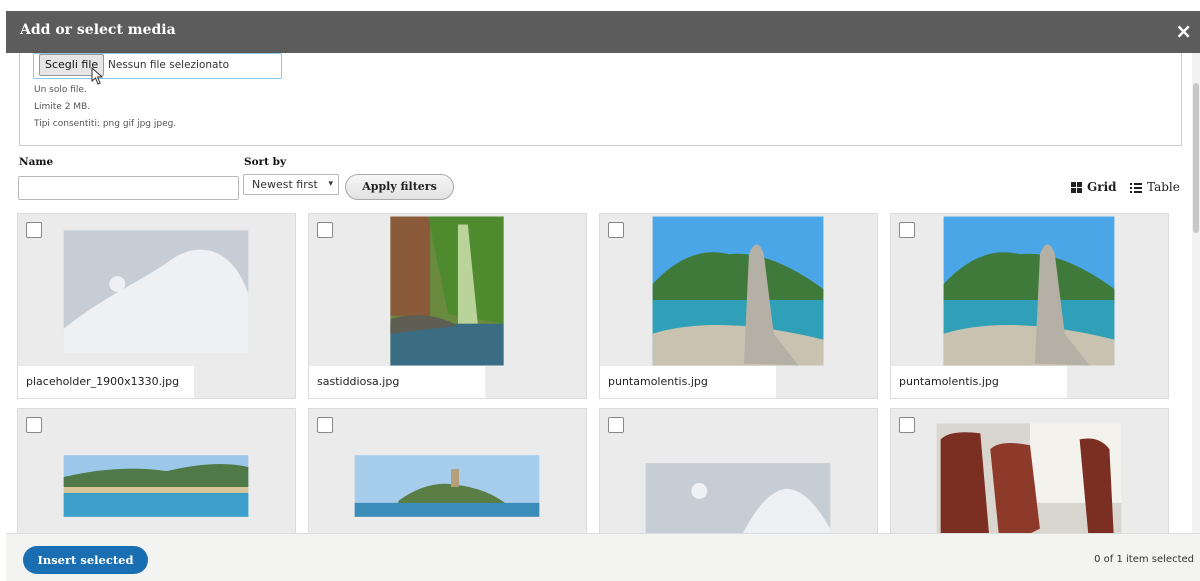  What do you see at coordinates (447, 486) in the screenshot?
I see `tower-island-photo-icon` at bounding box center [447, 486].